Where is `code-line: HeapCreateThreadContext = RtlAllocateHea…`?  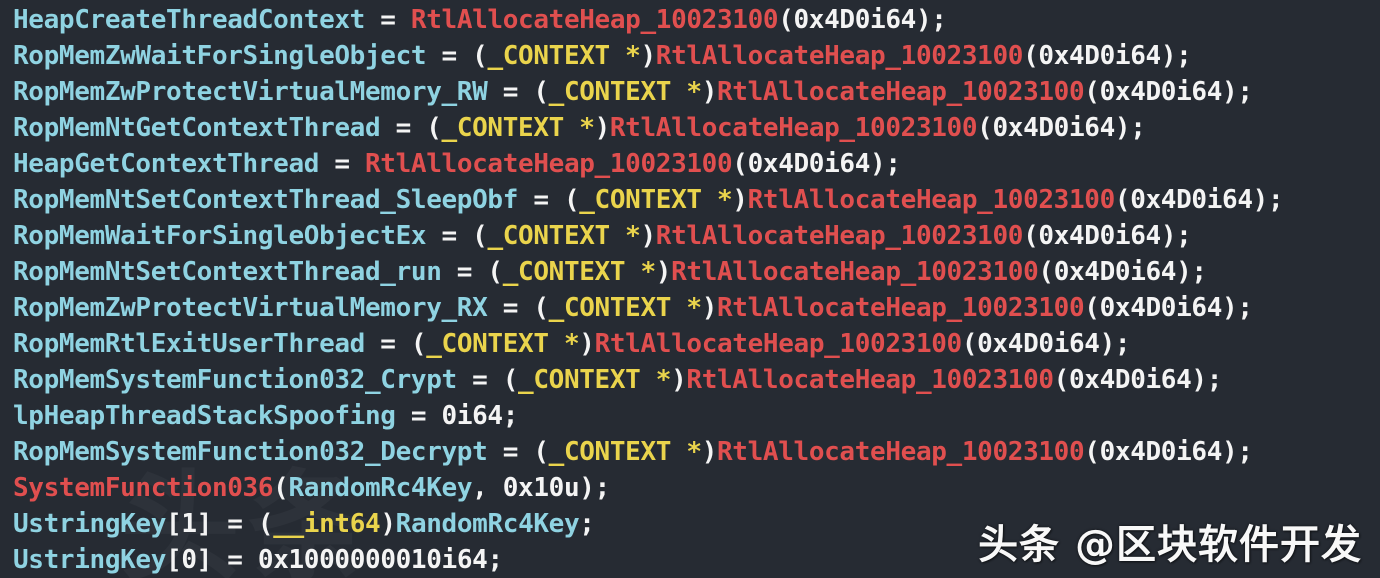
code-line: HeapCreateThreadContext = RtlAllocateHea… is located at coordinates (690, 20).